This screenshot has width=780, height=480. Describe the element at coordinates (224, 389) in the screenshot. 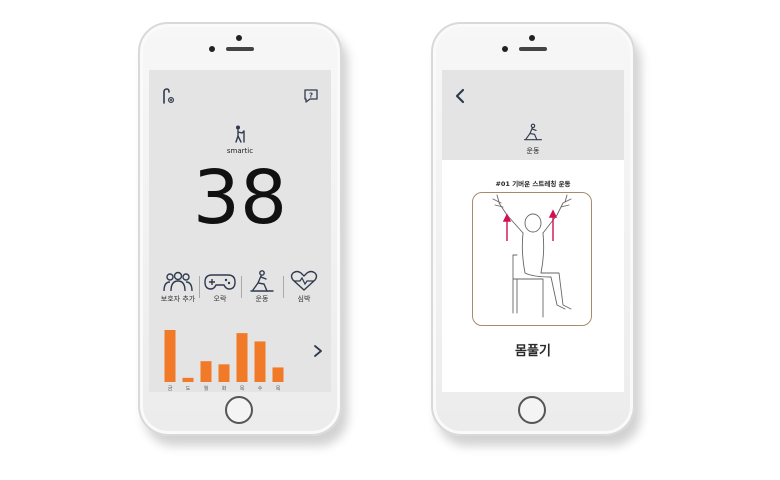

I see `chart-tick-label: 화` at that location.